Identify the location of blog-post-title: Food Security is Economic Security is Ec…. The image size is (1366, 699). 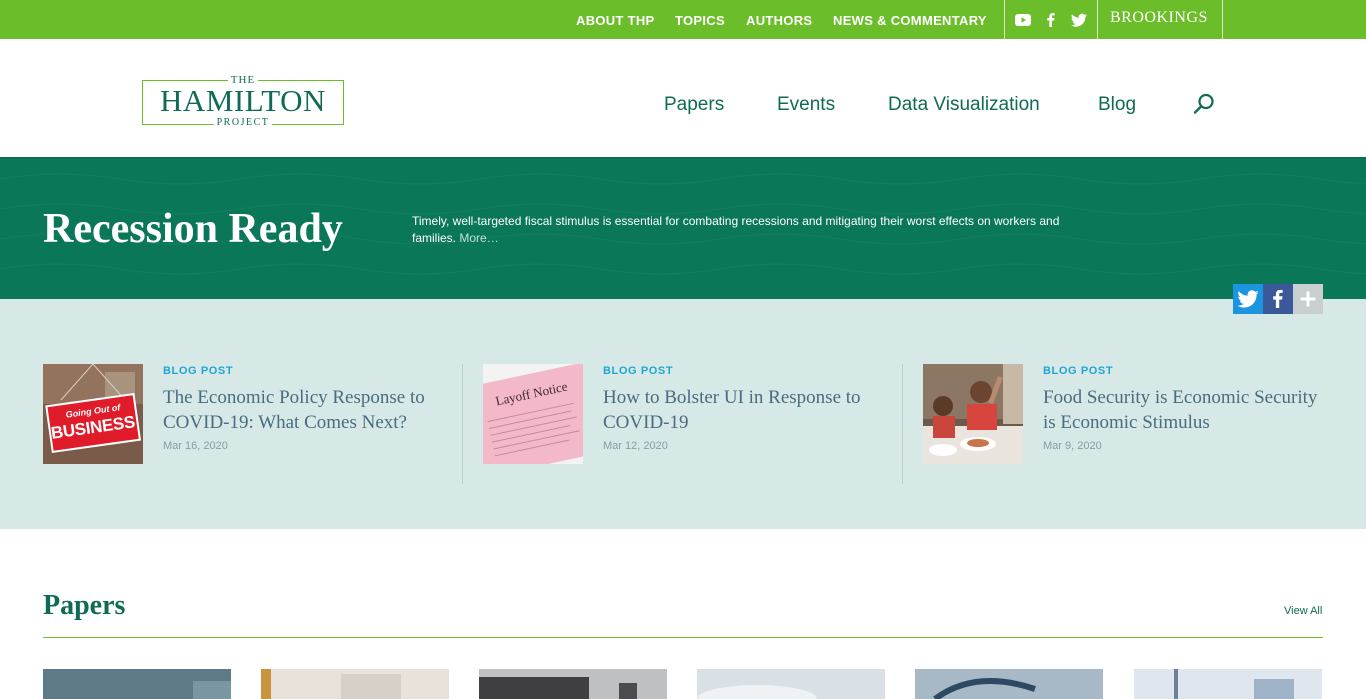
(1188, 410).